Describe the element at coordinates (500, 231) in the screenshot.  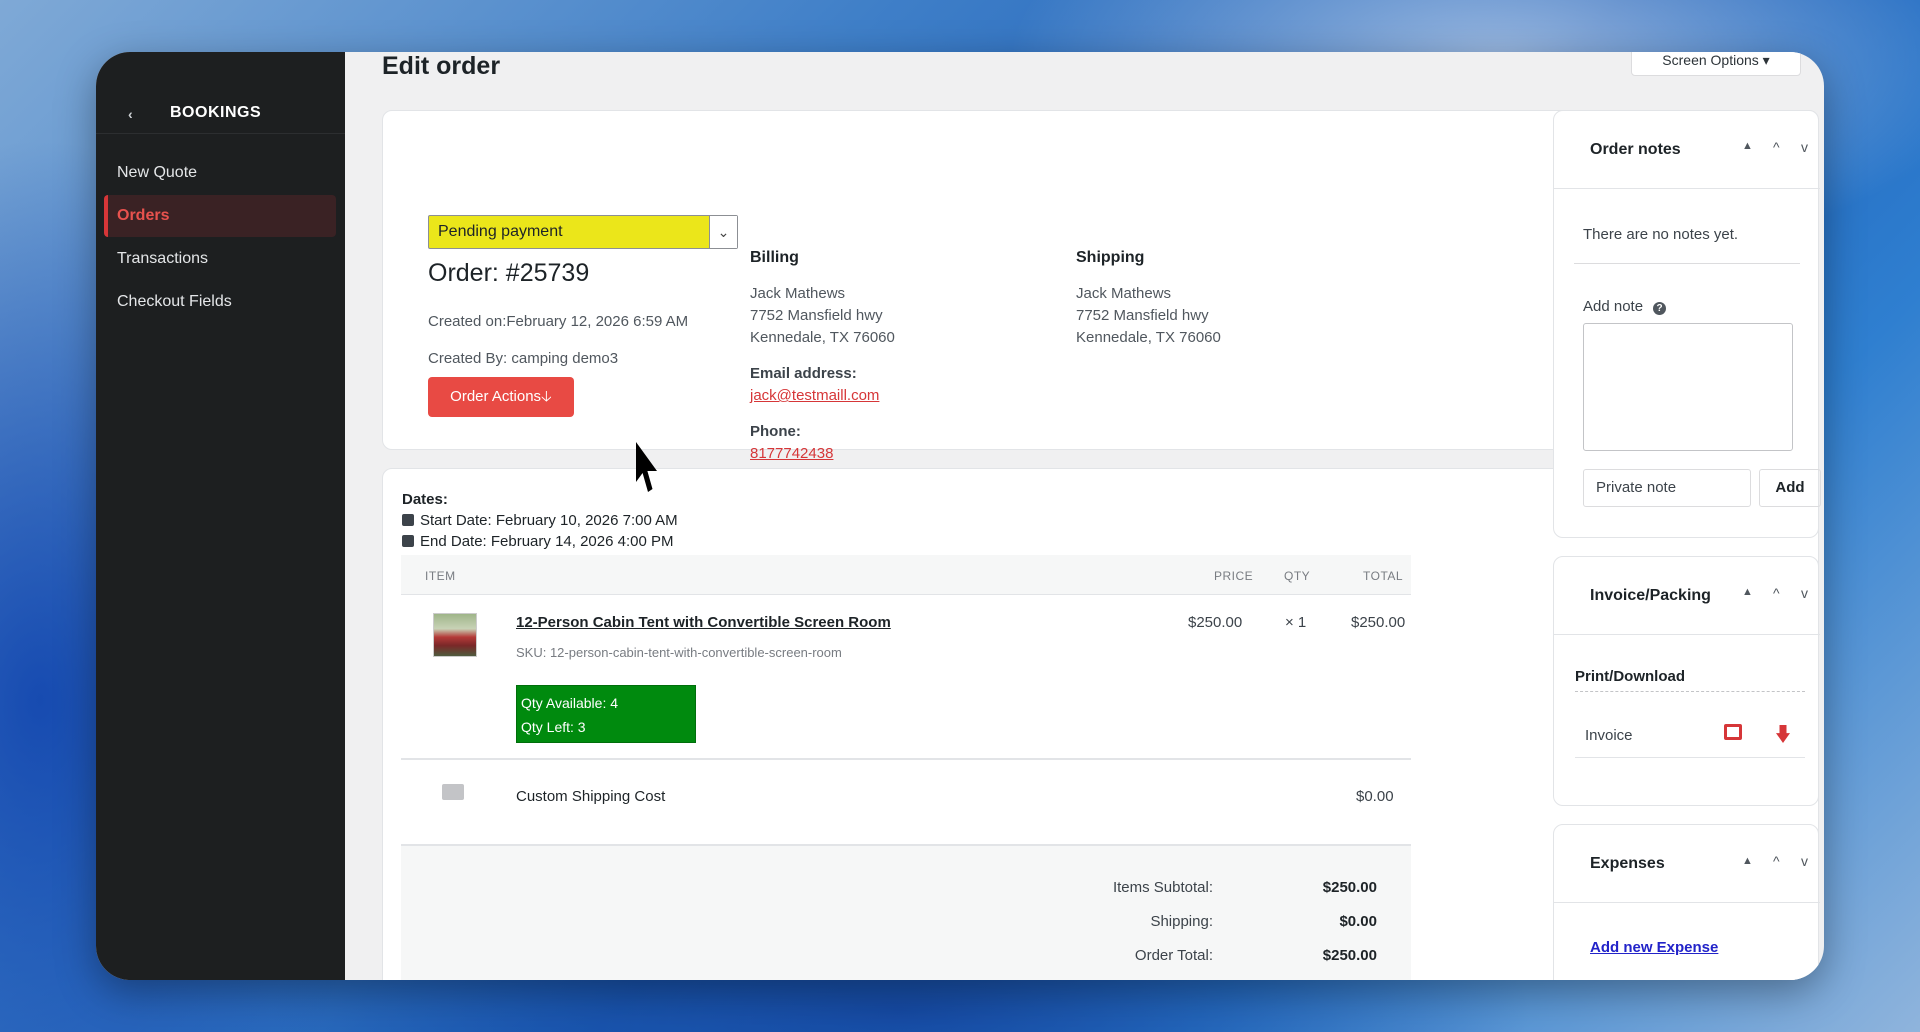
I see `order-status-value: Pending payment` at that location.